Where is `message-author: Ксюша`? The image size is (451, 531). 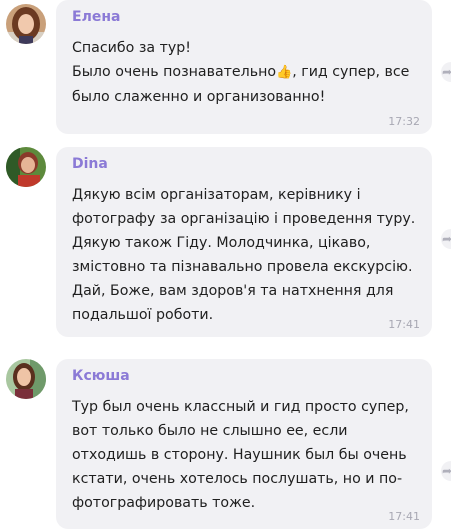
message-author: Ксюша is located at coordinates (245, 376).